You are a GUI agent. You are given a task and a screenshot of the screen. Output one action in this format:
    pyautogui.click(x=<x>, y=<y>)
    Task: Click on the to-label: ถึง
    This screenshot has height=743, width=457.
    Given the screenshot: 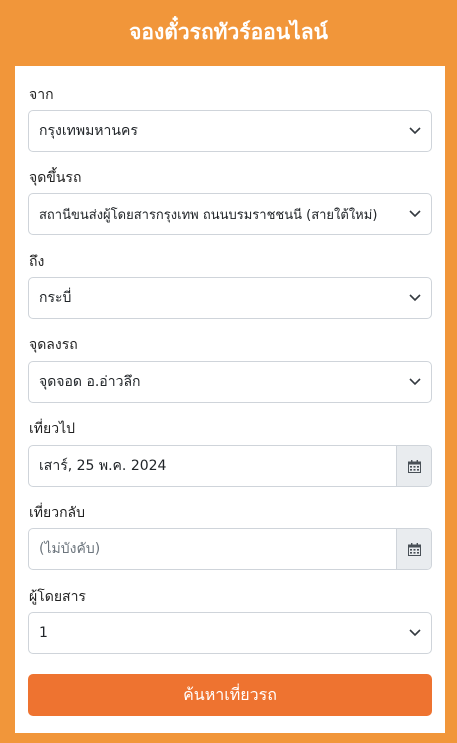 What is the action you would take?
    pyautogui.click(x=37, y=262)
    